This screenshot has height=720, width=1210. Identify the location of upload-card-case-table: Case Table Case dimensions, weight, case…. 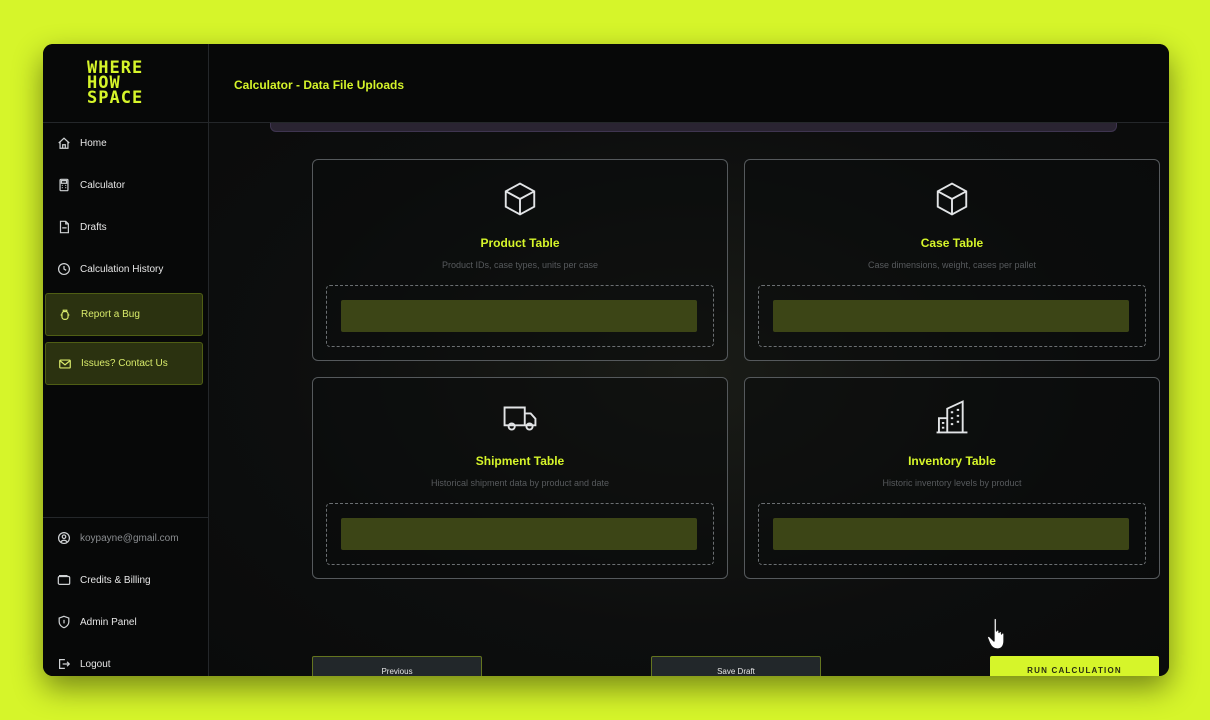
(952, 260).